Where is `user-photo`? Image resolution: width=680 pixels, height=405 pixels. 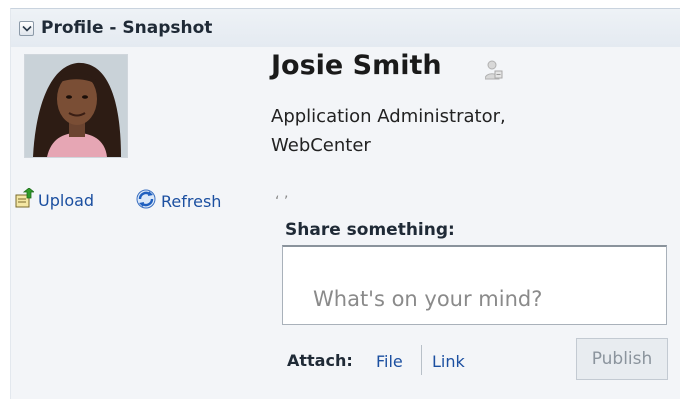
user-photo is located at coordinates (76, 106).